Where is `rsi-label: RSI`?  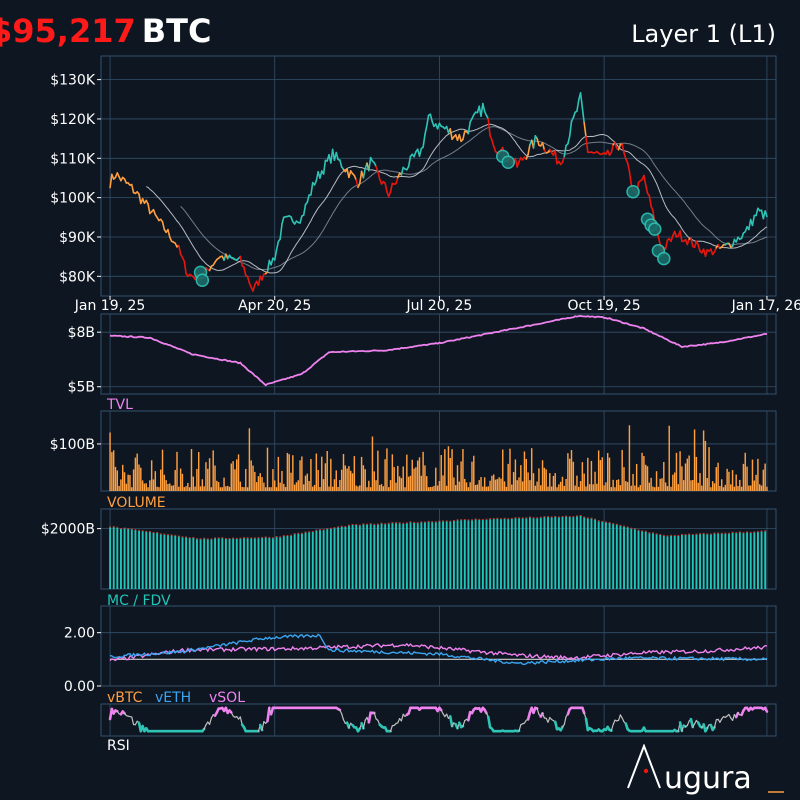
rsi-label: RSI is located at coordinates (118, 746).